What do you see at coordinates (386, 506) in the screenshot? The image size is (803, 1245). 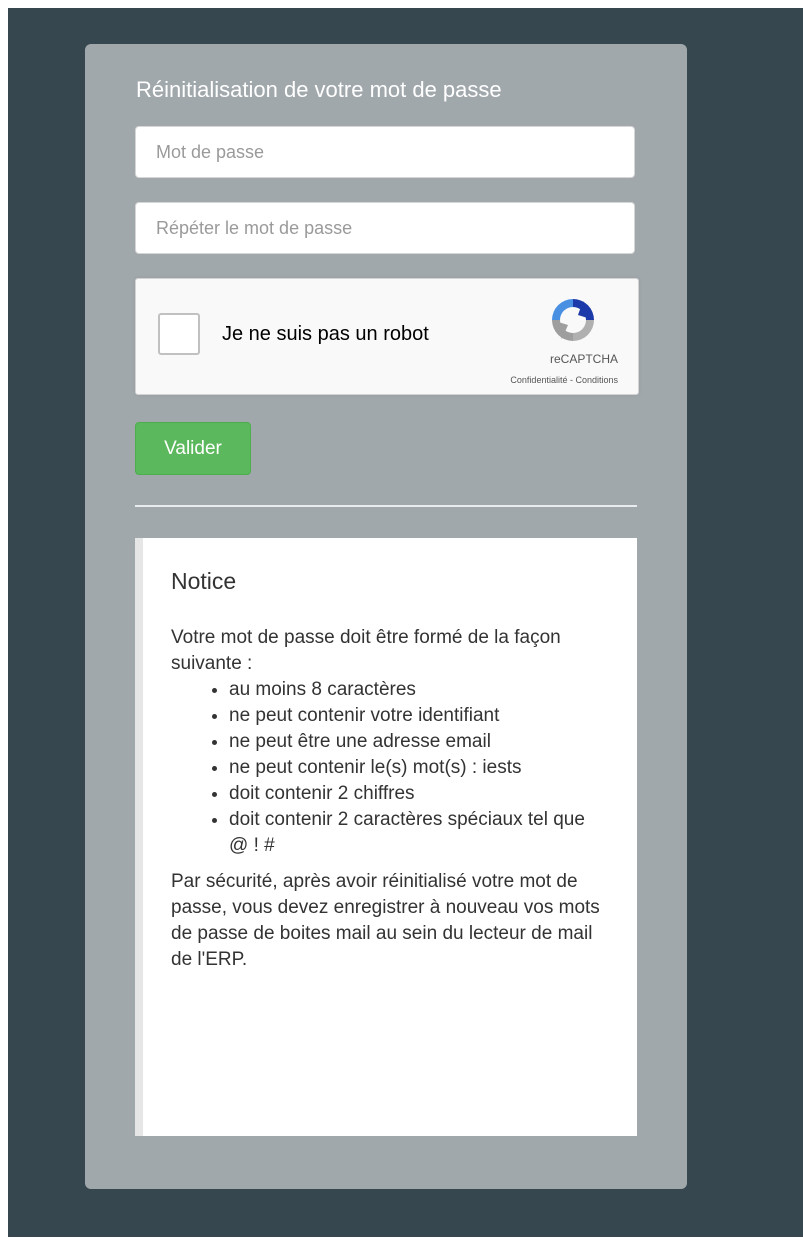 I see `divider` at bounding box center [386, 506].